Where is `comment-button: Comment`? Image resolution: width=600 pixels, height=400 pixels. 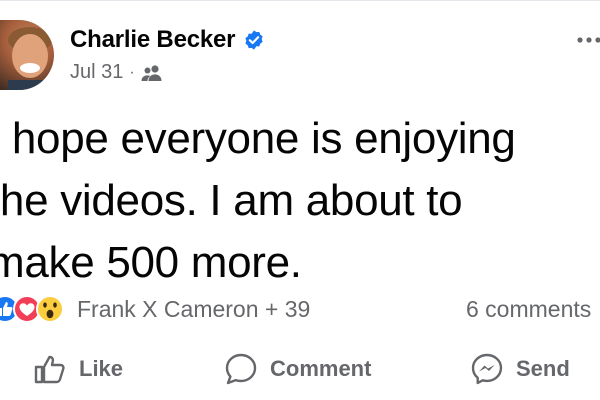
comment-button: Comment is located at coordinates (297, 369).